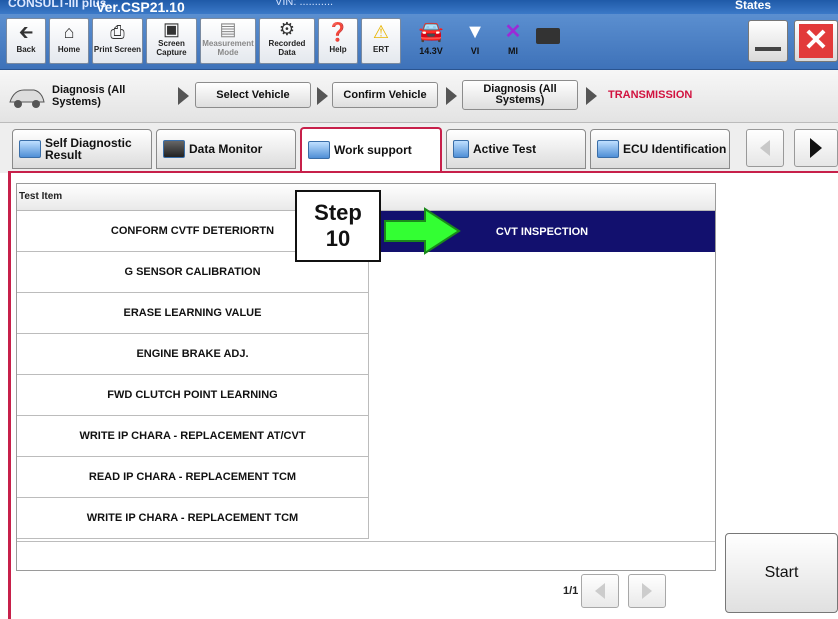  I want to click on self-diagnostic-icon, so click(30, 149).